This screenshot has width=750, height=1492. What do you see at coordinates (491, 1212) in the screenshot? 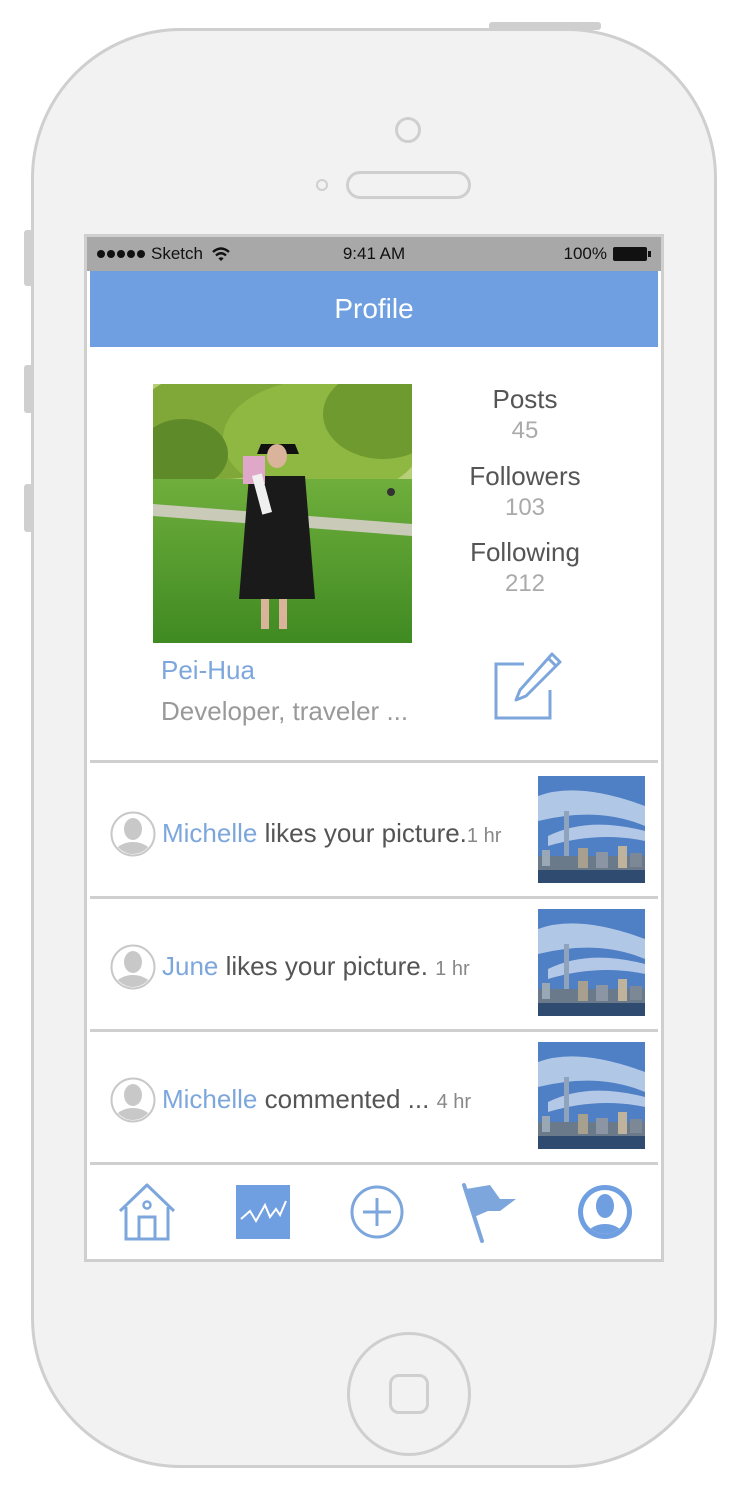
I see `flag-icon` at bounding box center [491, 1212].